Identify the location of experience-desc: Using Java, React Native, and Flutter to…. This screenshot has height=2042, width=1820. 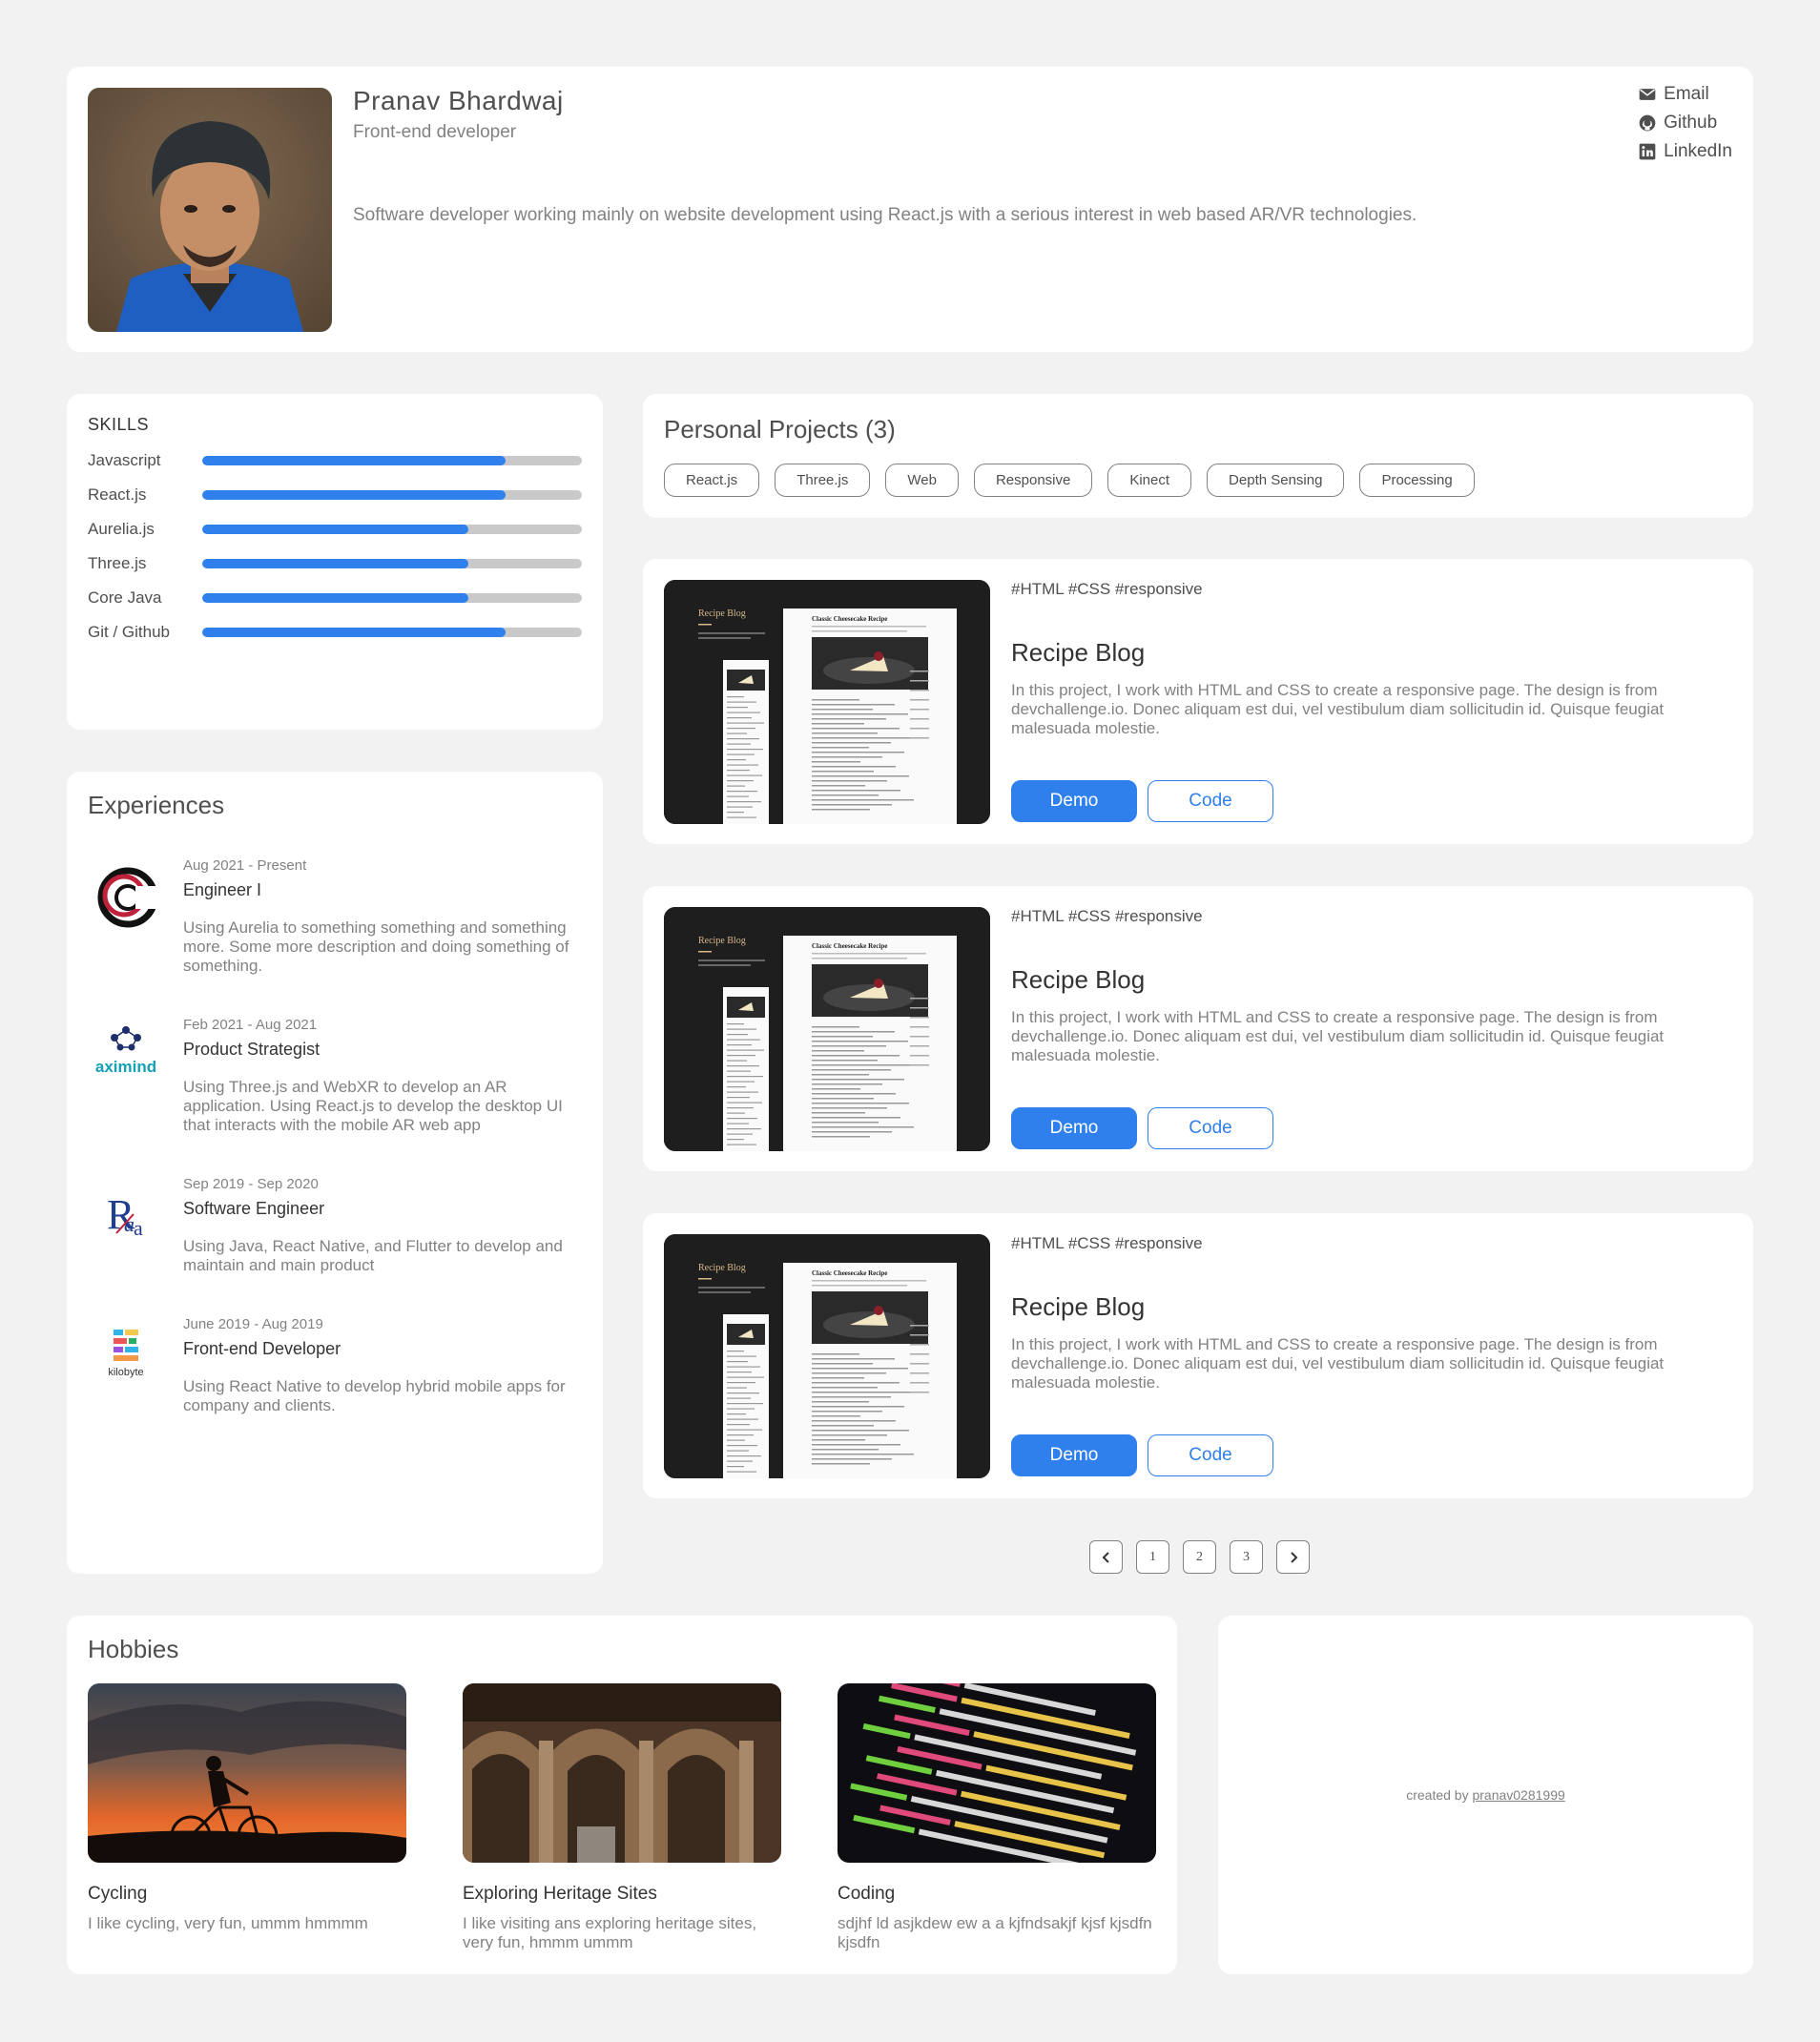
(373, 1255).